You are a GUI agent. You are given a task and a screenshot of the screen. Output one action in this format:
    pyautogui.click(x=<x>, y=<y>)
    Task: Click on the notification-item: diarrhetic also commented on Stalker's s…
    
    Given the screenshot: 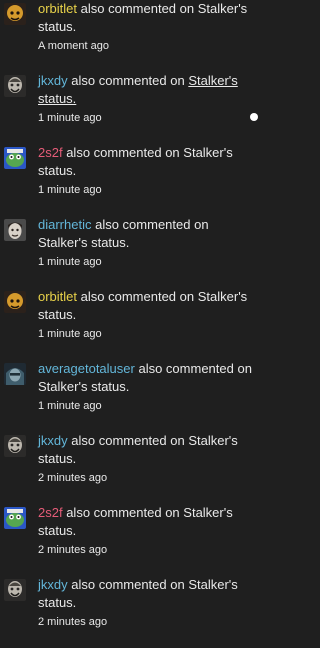 What is the action you would take?
    pyautogui.click(x=133, y=252)
    